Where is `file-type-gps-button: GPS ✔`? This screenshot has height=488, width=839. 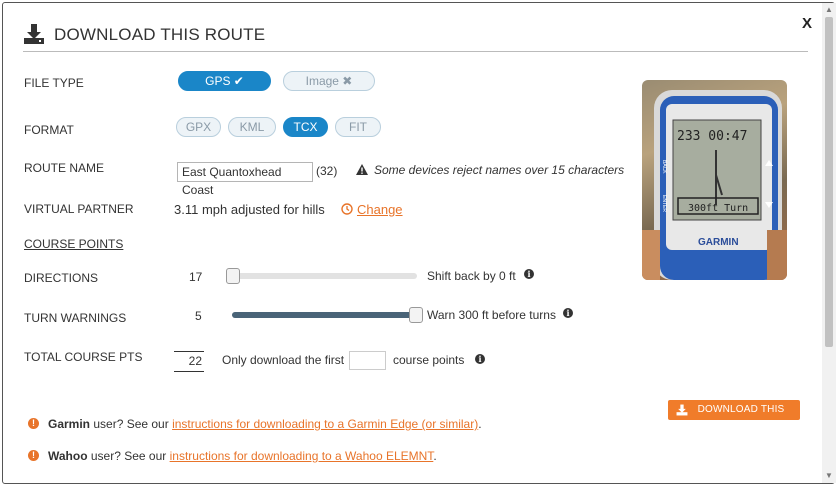 file-type-gps-button: GPS ✔ is located at coordinates (224, 81).